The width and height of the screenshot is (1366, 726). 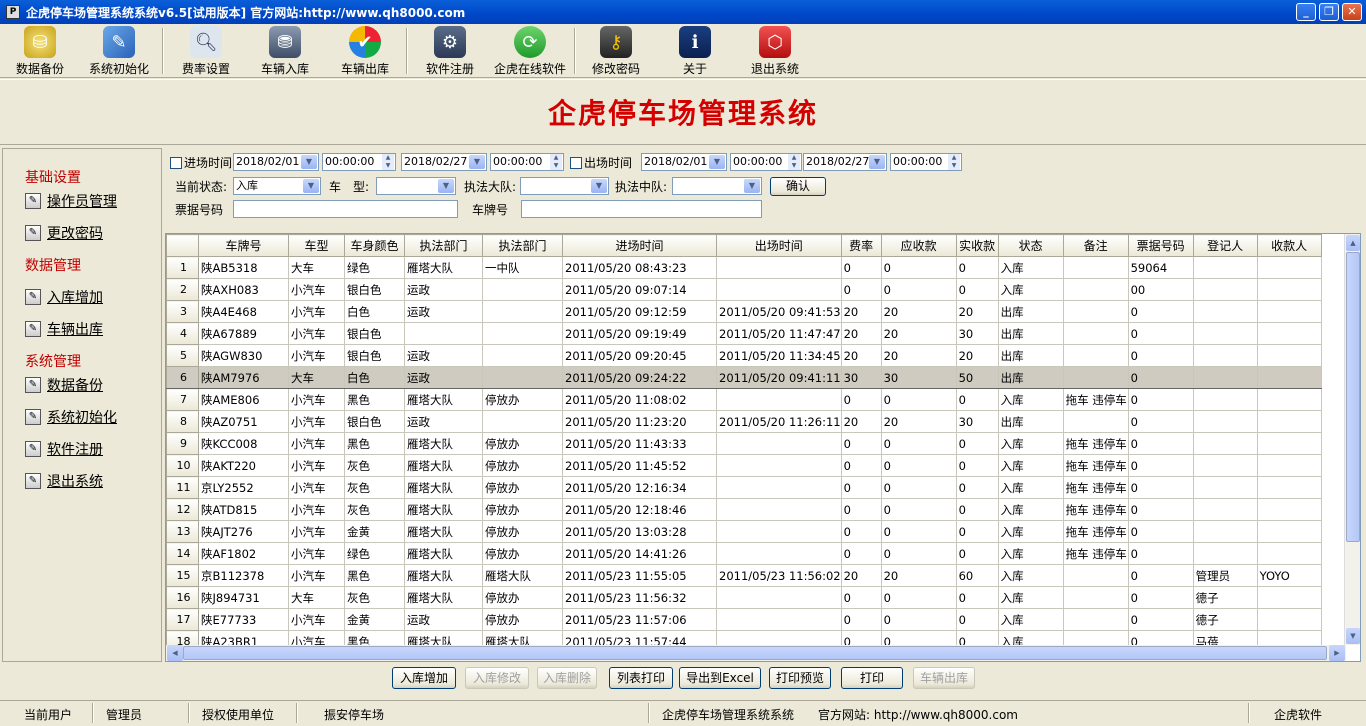 I want to click on minimize-button: _, so click(x=1306, y=12).